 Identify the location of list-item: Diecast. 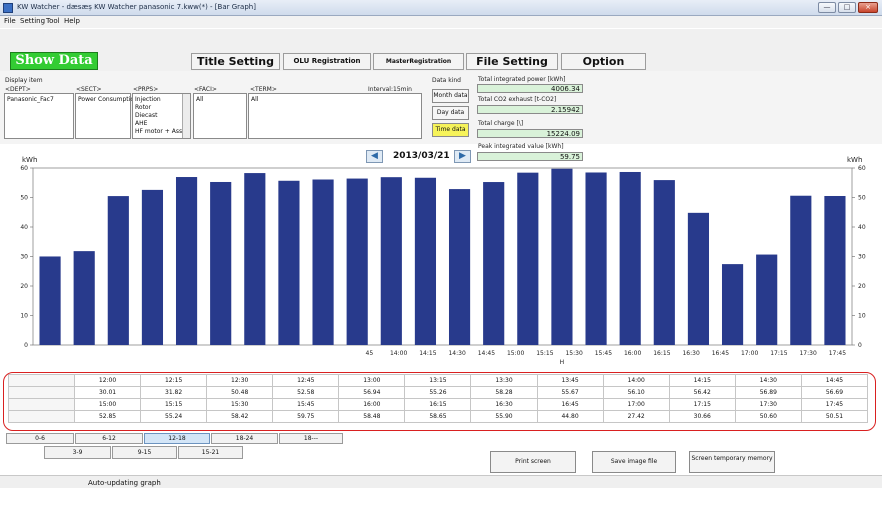
(146, 115).